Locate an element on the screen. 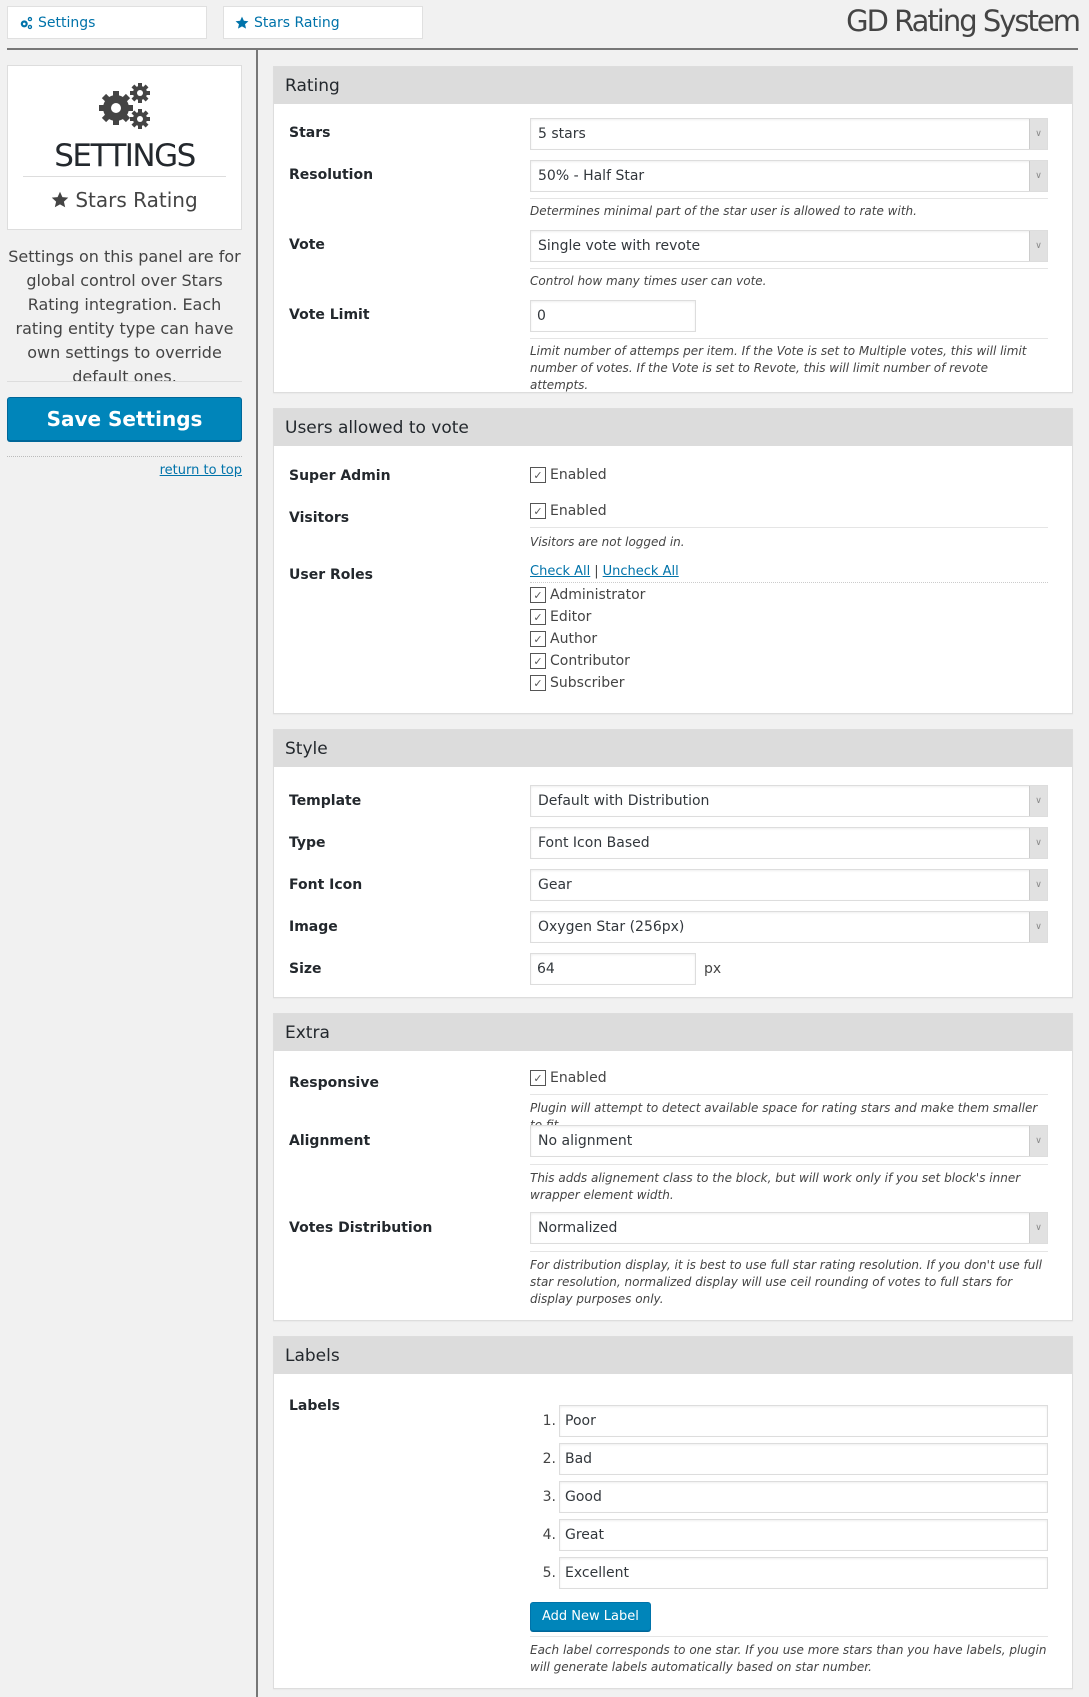  select-value: Normalized is located at coordinates (578, 1228).